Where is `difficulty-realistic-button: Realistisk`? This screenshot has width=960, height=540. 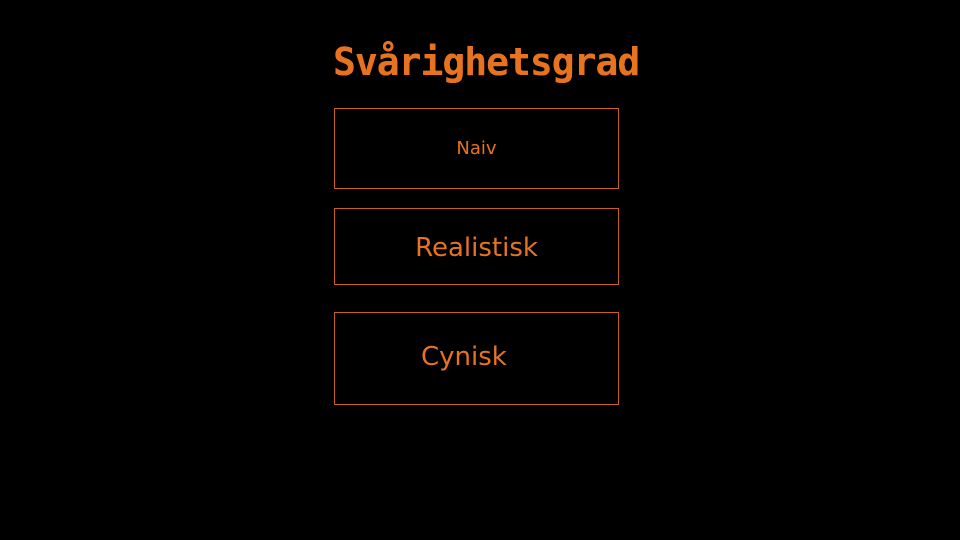
difficulty-realistic-button: Realistisk is located at coordinates (476, 246).